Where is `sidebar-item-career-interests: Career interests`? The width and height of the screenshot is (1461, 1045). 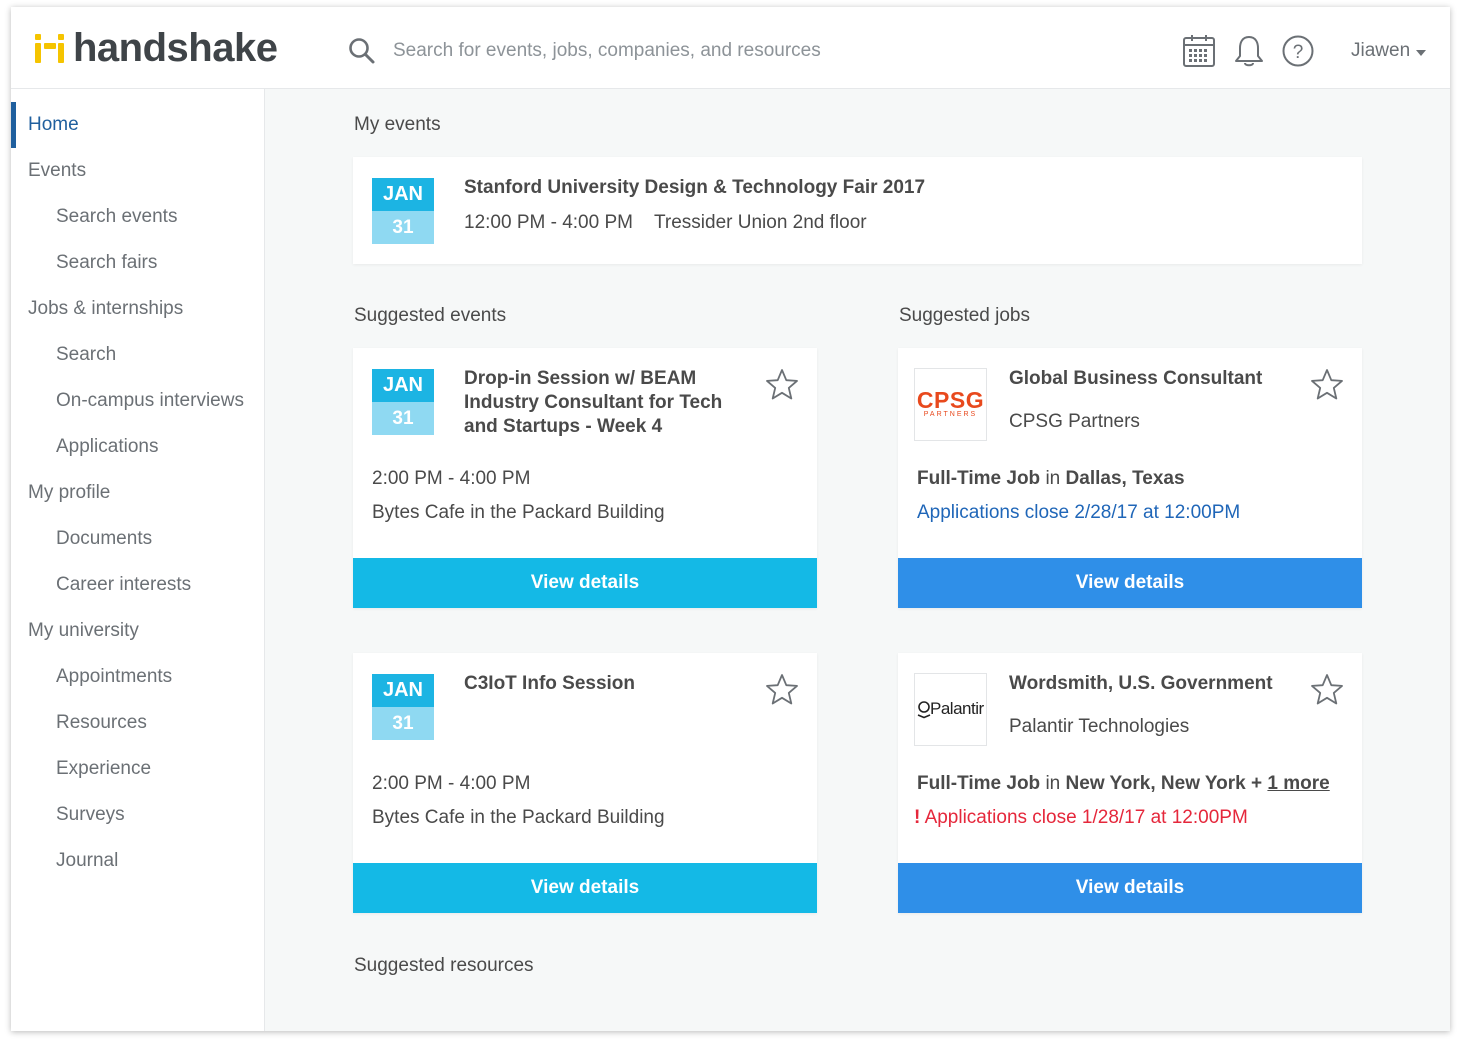 sidebar-item-career-interests: Career interests is located at coordinates (160, 585).